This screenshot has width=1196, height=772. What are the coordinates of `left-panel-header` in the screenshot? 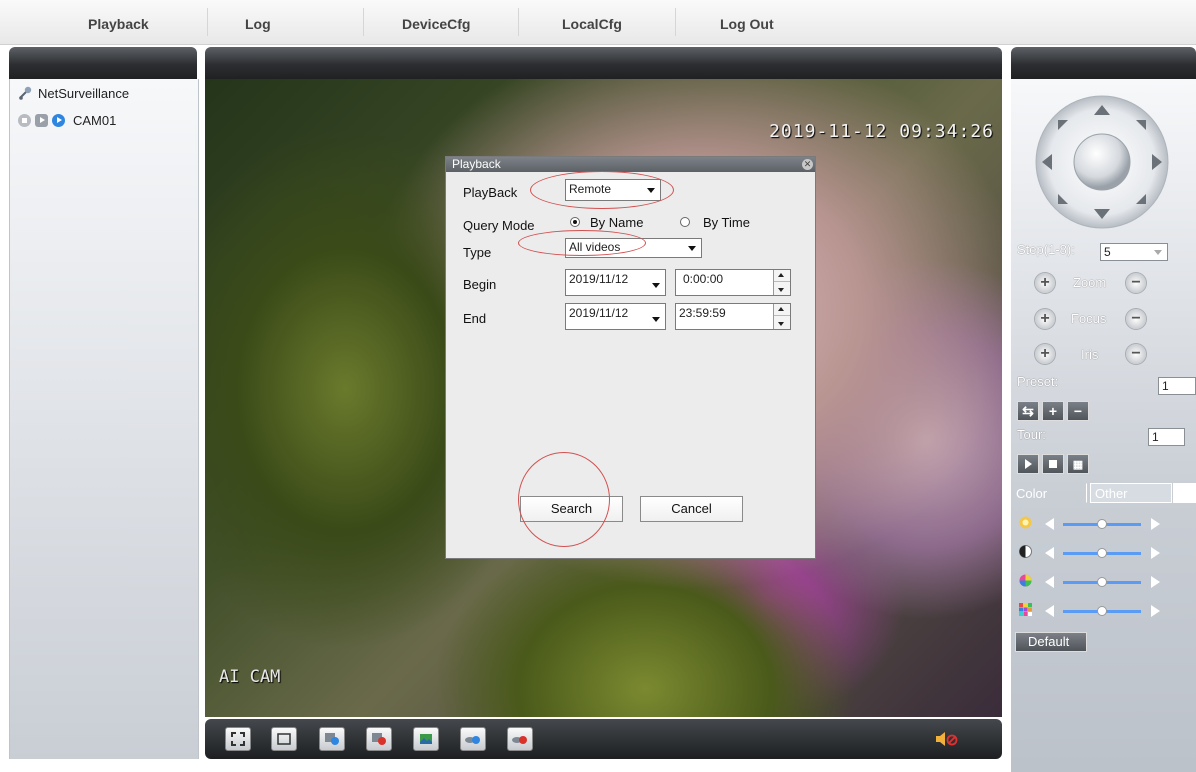 It's located at (103, 63).